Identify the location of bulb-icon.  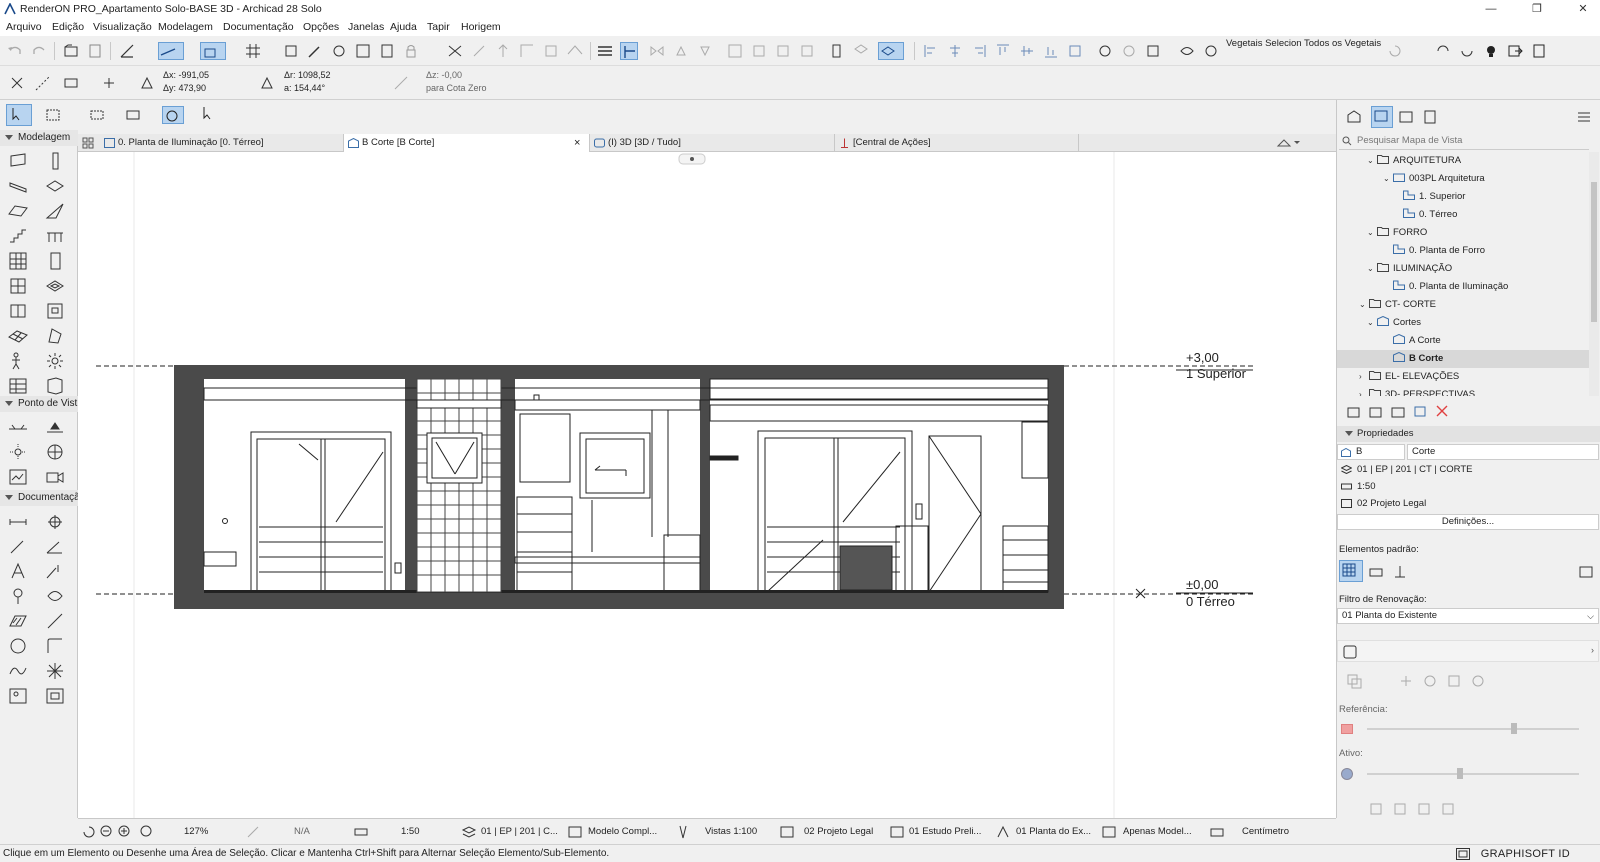
(1491, 51).